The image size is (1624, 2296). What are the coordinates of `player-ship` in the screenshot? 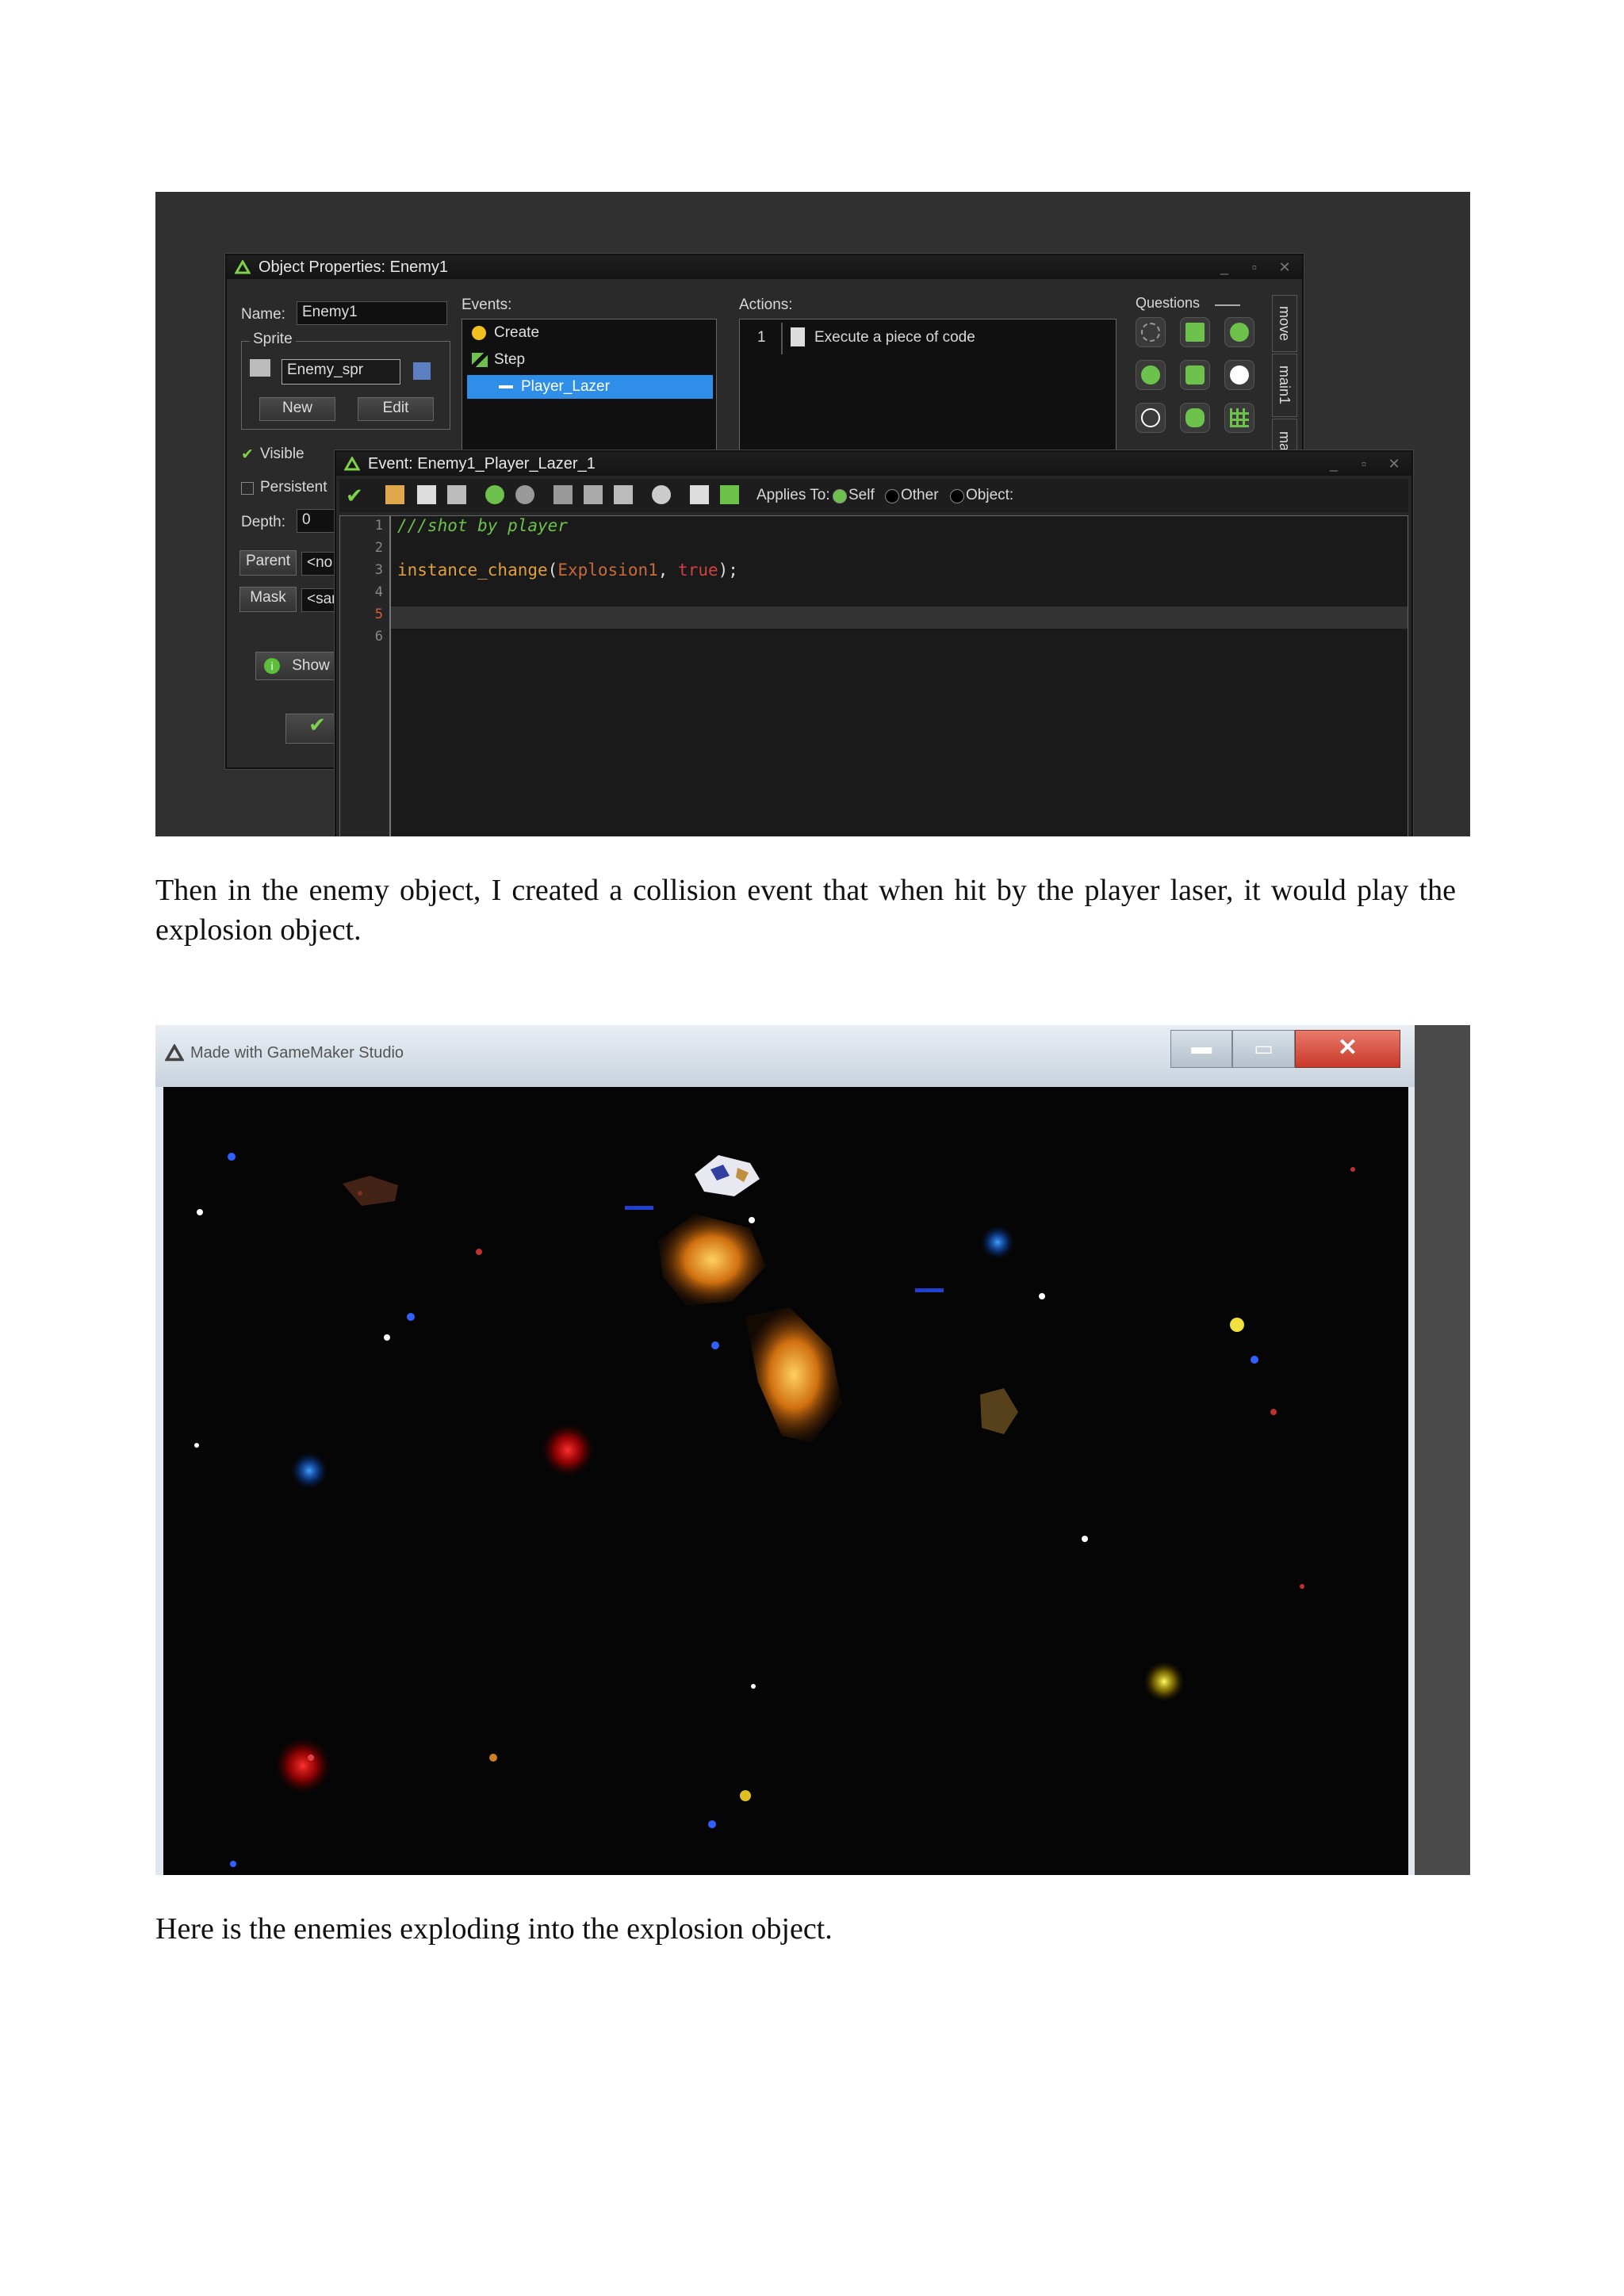 It's located at (727, 1176).